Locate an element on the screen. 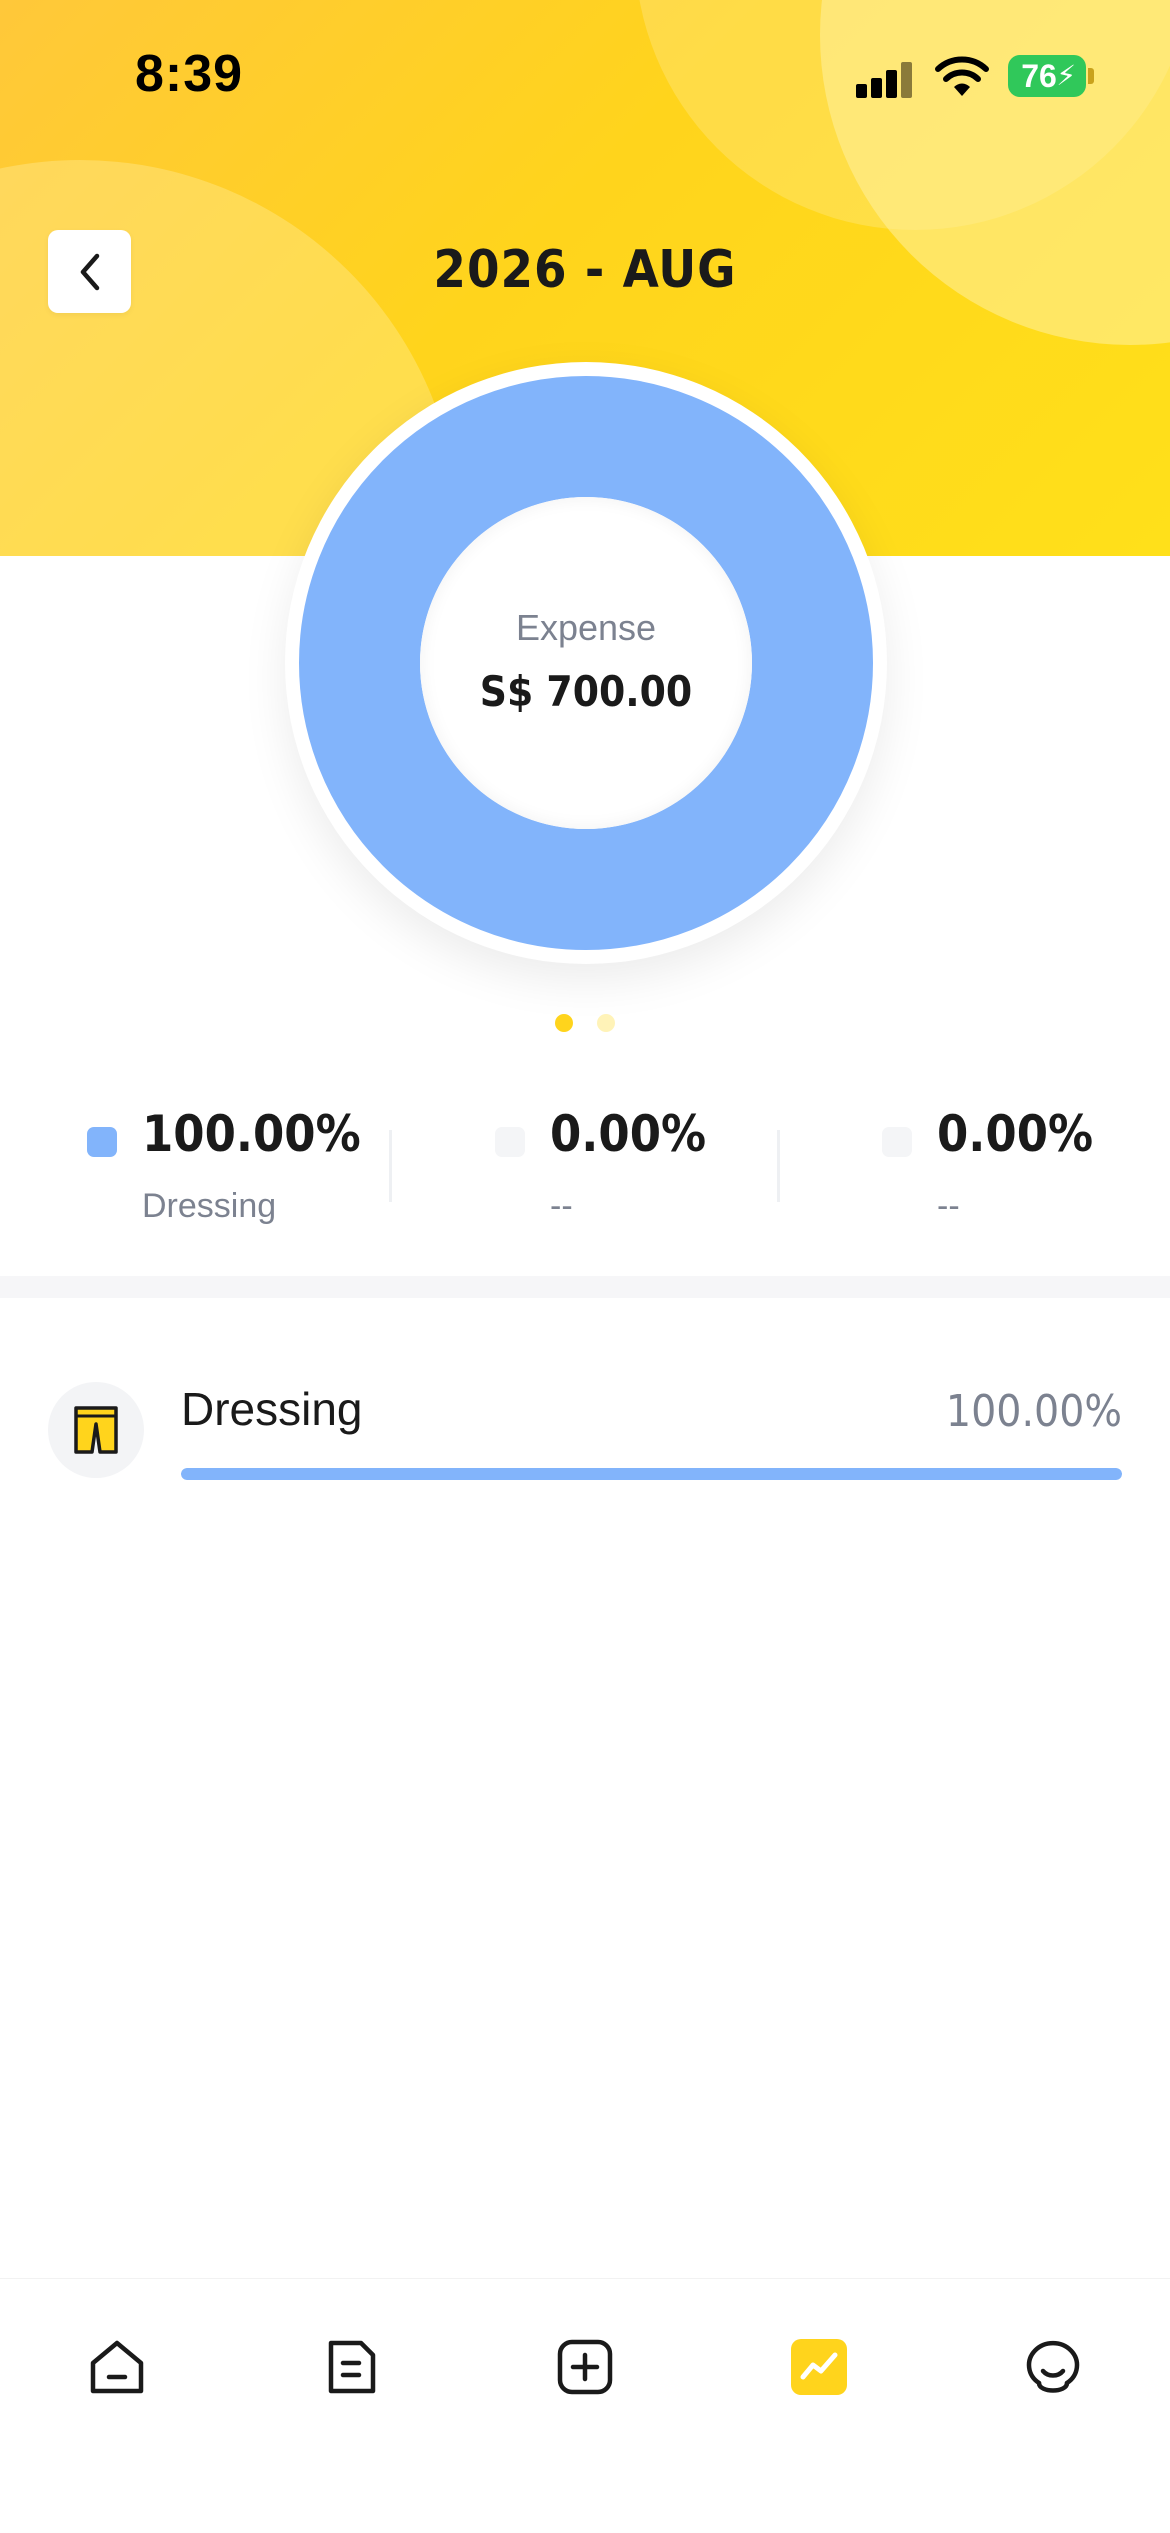 Image resolution: width=1170 pixels, height=2533 pixels. battery-cap is located at coordinates (1091, 76).